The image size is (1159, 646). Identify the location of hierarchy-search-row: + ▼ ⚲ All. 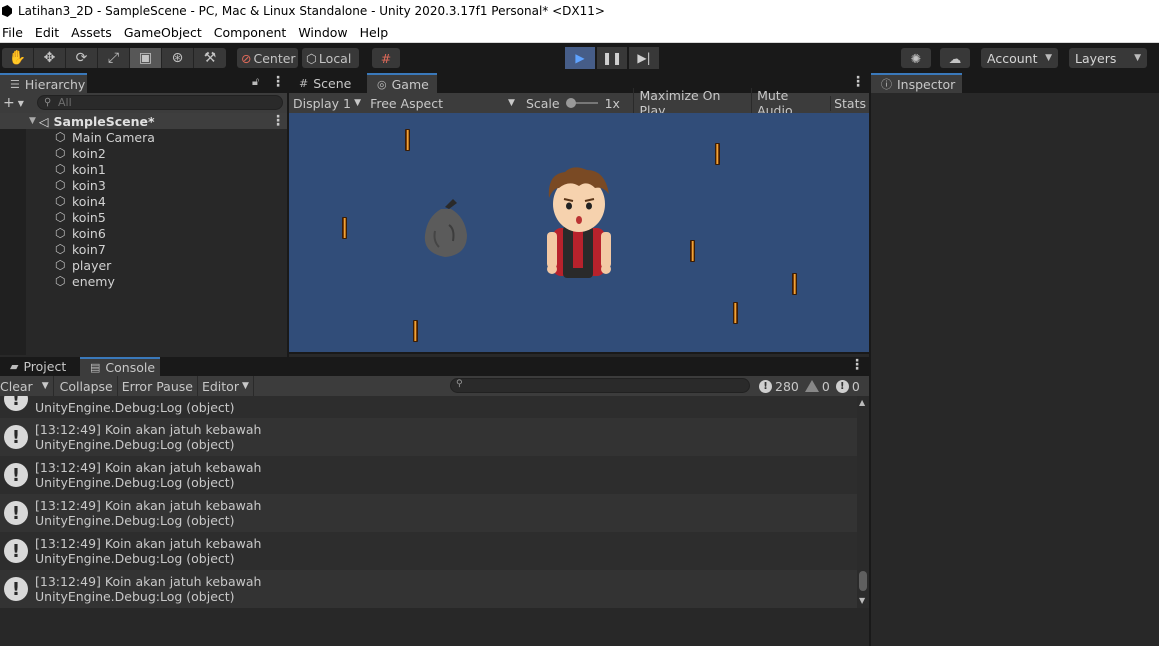
(143, 103).